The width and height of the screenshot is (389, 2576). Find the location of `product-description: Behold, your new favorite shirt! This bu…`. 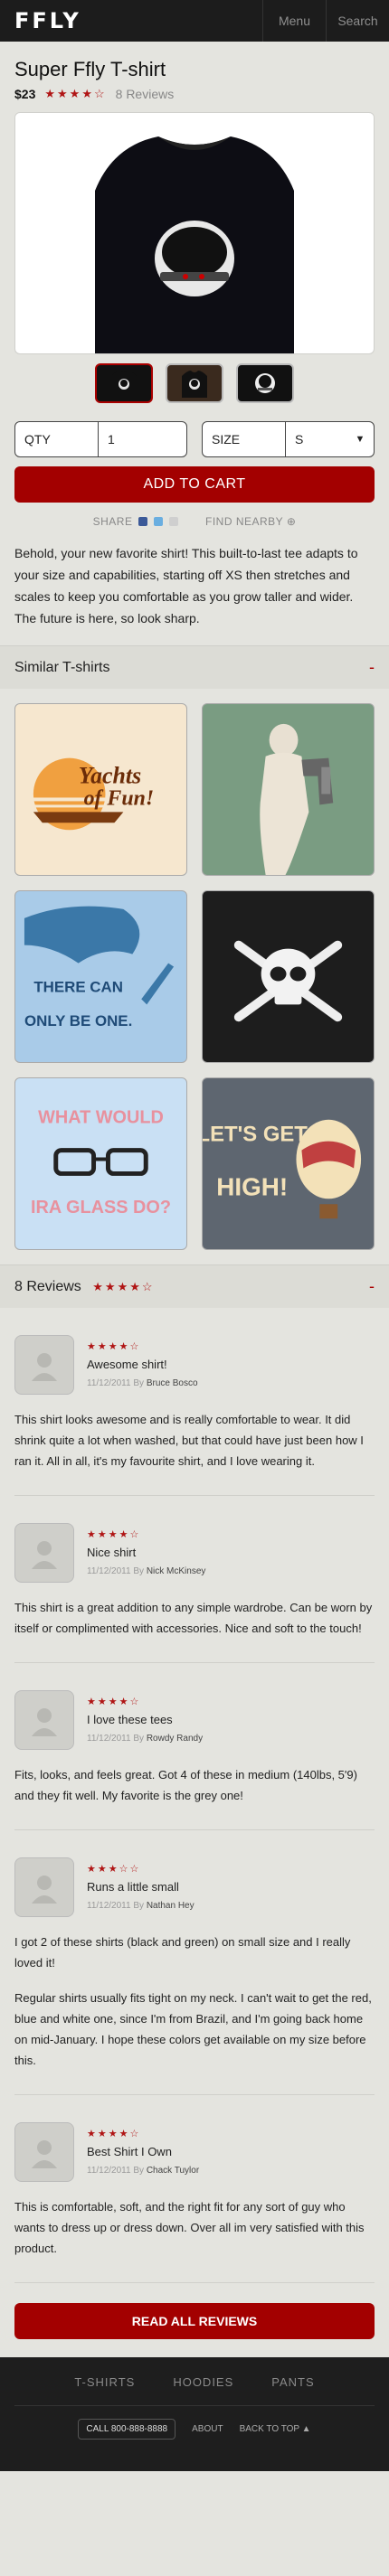

product-description: Behold, your new favorite shirt! This bu… is located at coordinates (186, 586).